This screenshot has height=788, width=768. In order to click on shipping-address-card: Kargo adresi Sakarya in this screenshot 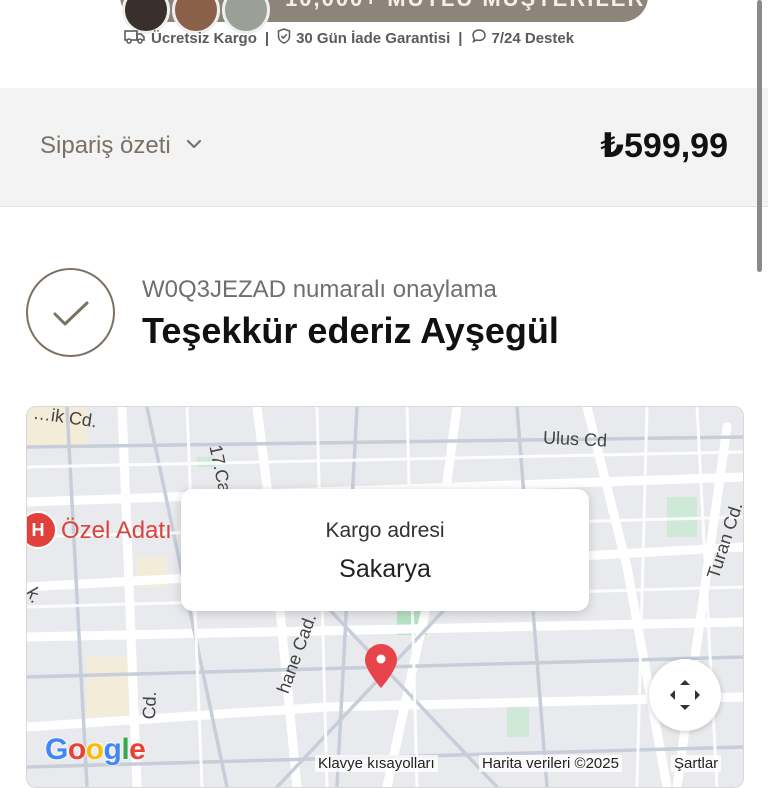, I will do `click(385, 550)`.